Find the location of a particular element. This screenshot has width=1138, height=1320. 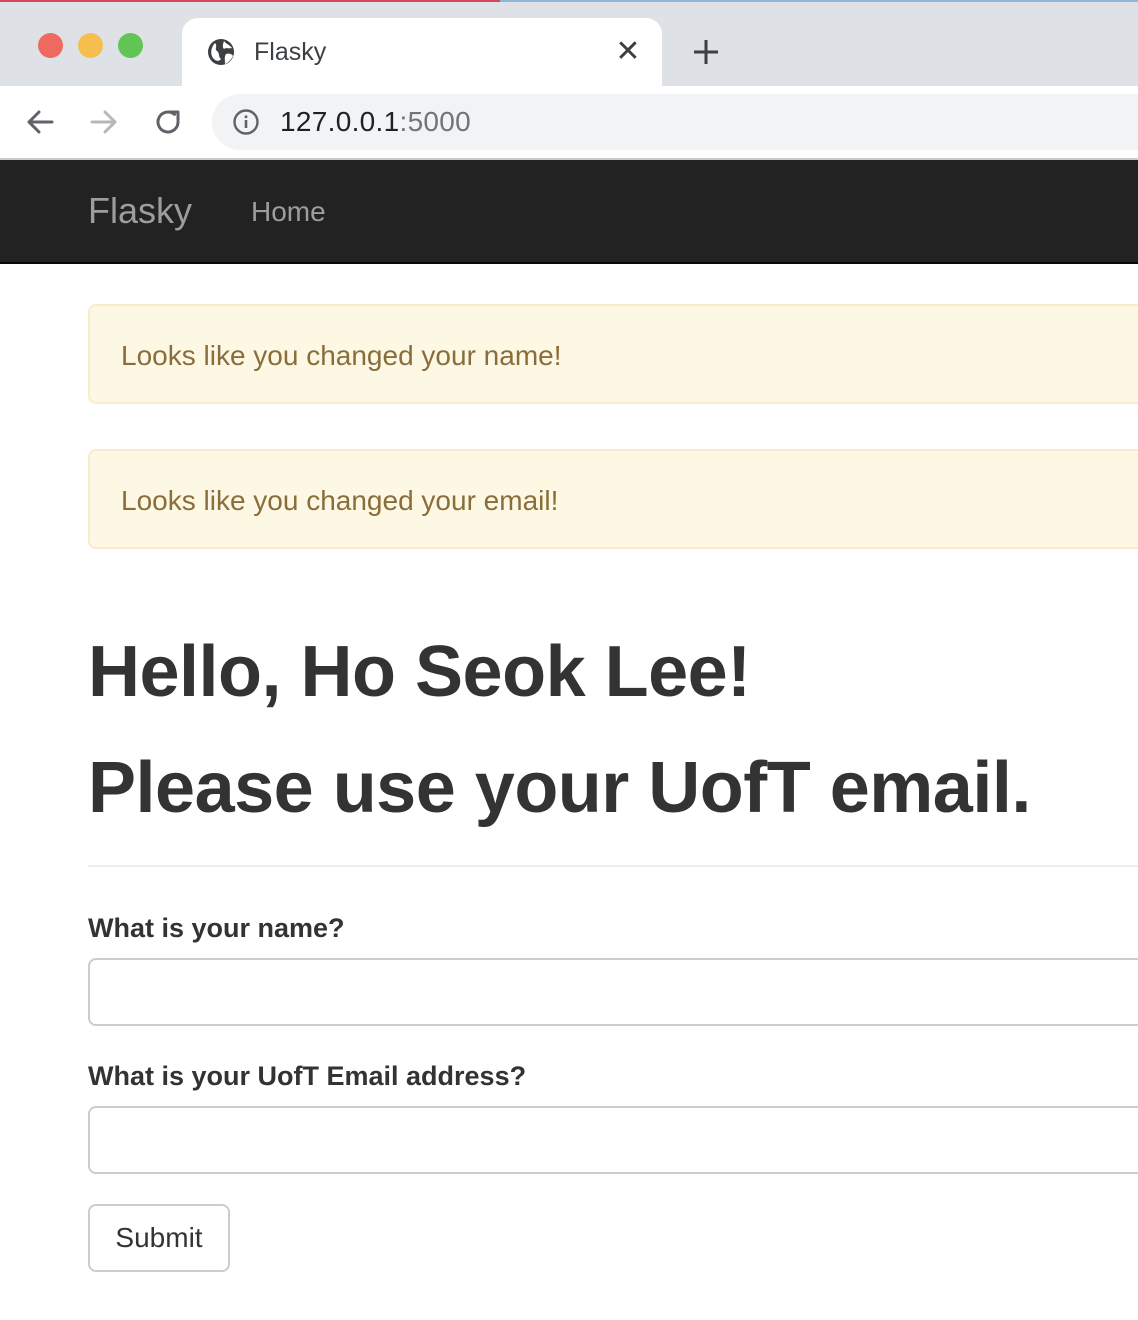

window-zoom-button is located at coordinates (130, 45).